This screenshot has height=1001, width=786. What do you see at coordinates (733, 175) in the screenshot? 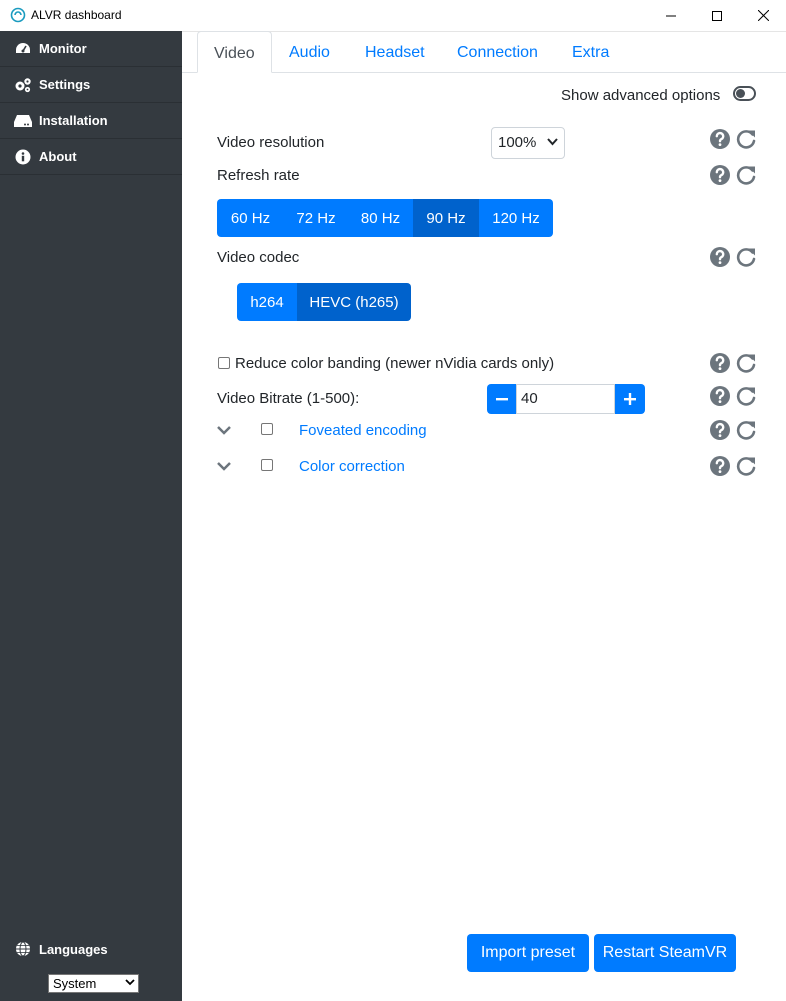
I see `refresh-help-reset` at bounding box center [733, 175].